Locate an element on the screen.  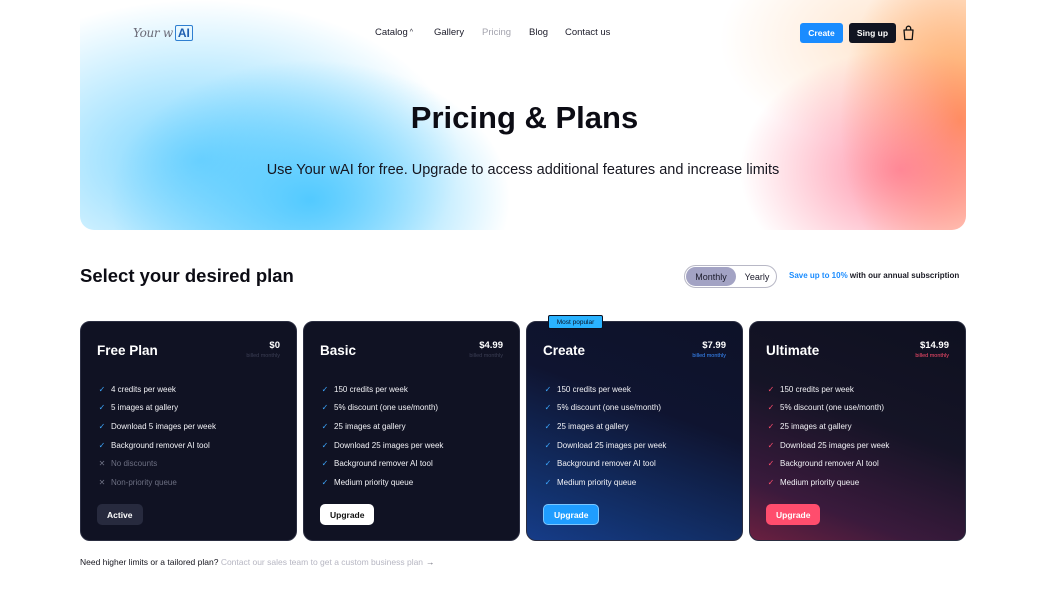
feature-text: No discounts is located at coordinates (134, 464).